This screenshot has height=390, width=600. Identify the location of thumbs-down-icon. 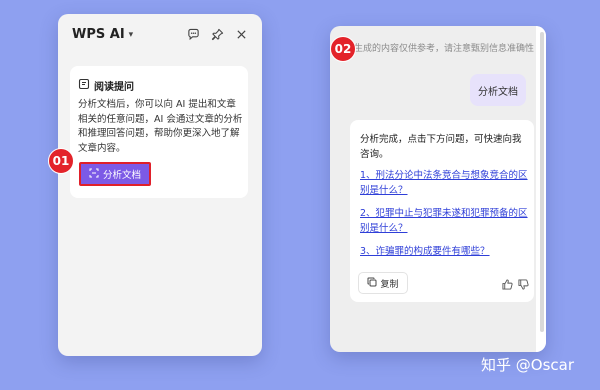
(523, 284).